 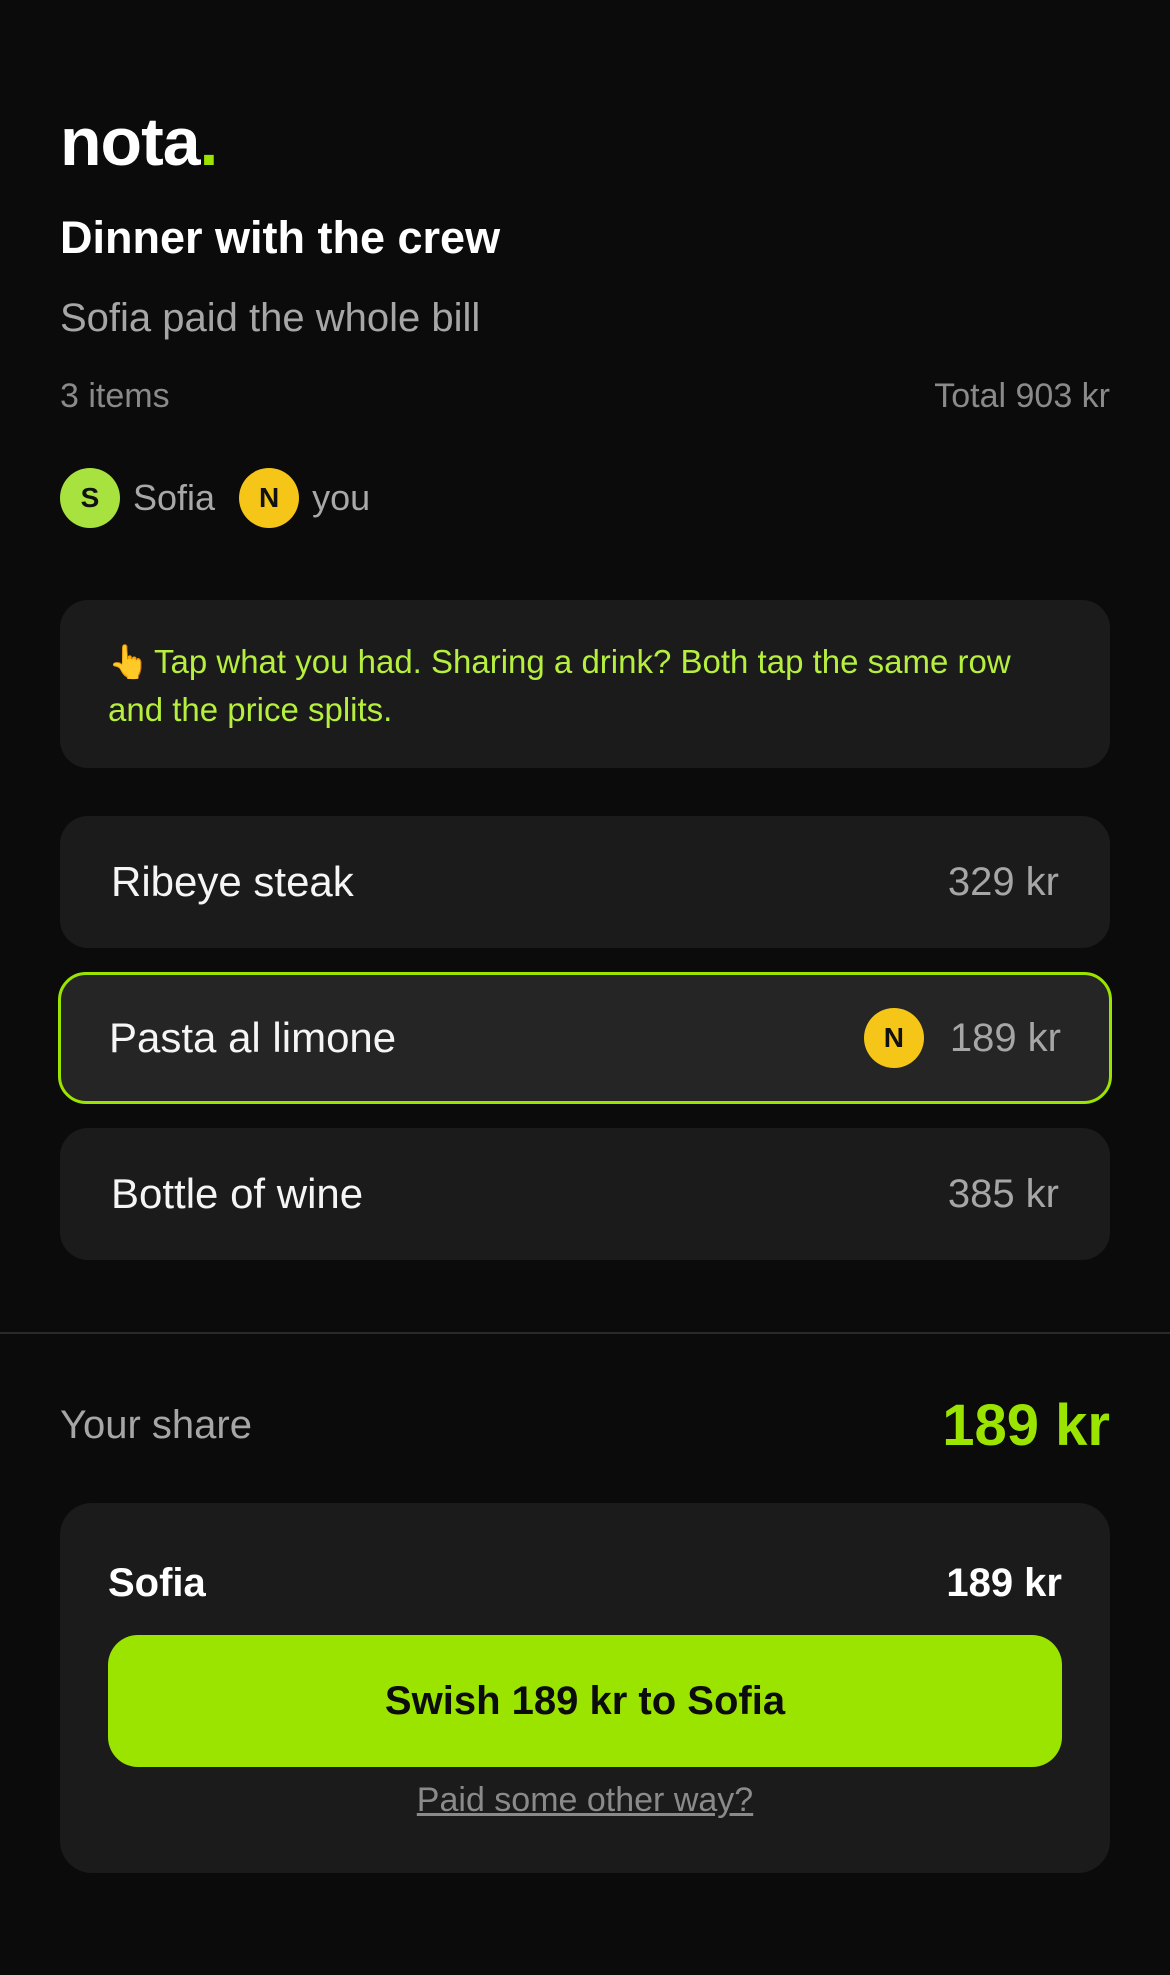 I want to click on bill-item-pasta-al-limone: Pasta al limone N 189 kr, so click(x=585, y=1038).